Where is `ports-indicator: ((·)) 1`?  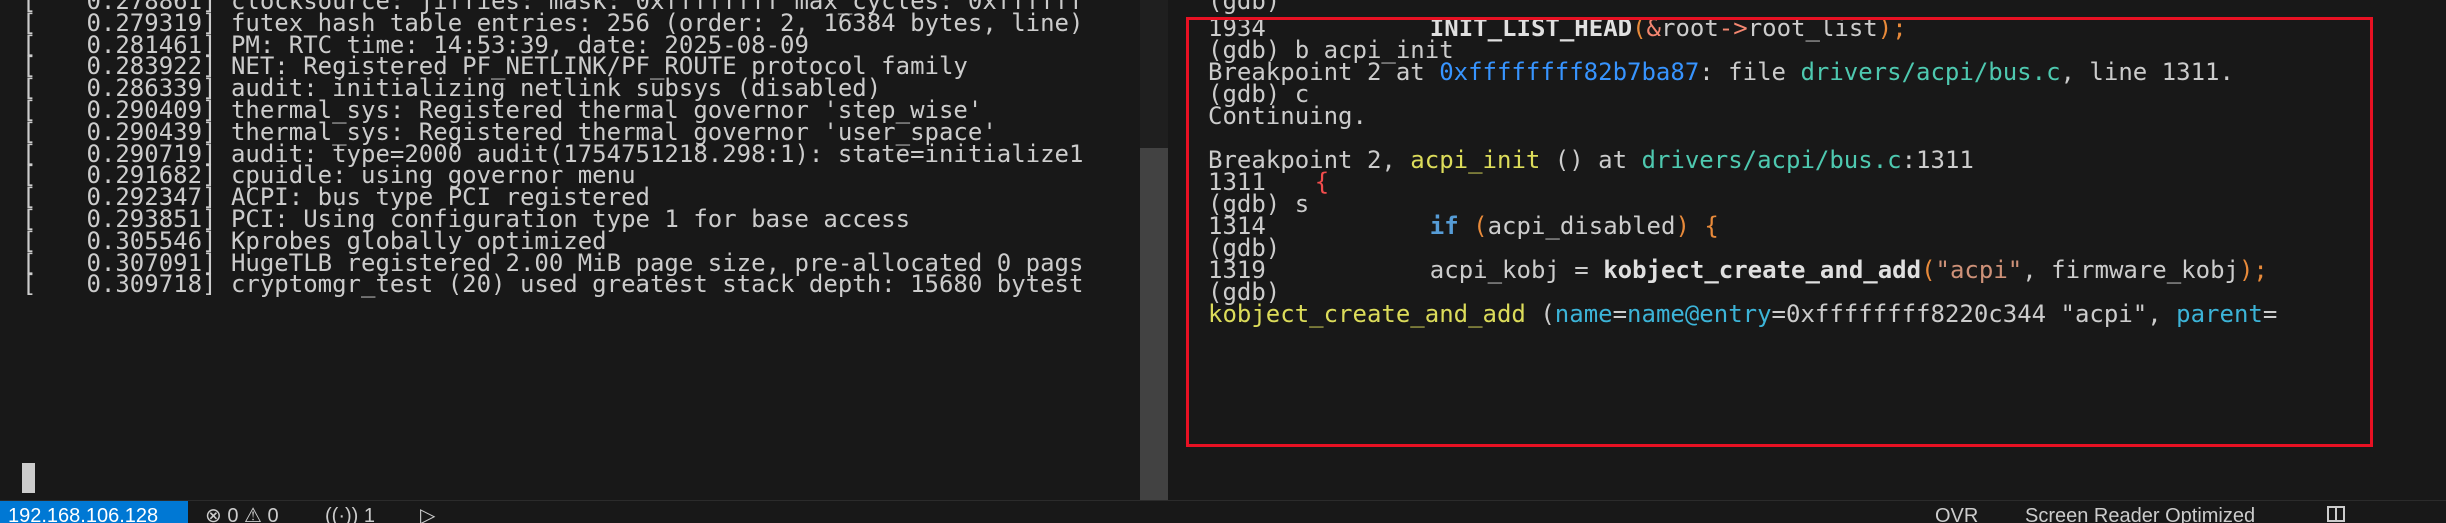
ports-indicator: ((·)) 1 is located at coordinates (350, 512).